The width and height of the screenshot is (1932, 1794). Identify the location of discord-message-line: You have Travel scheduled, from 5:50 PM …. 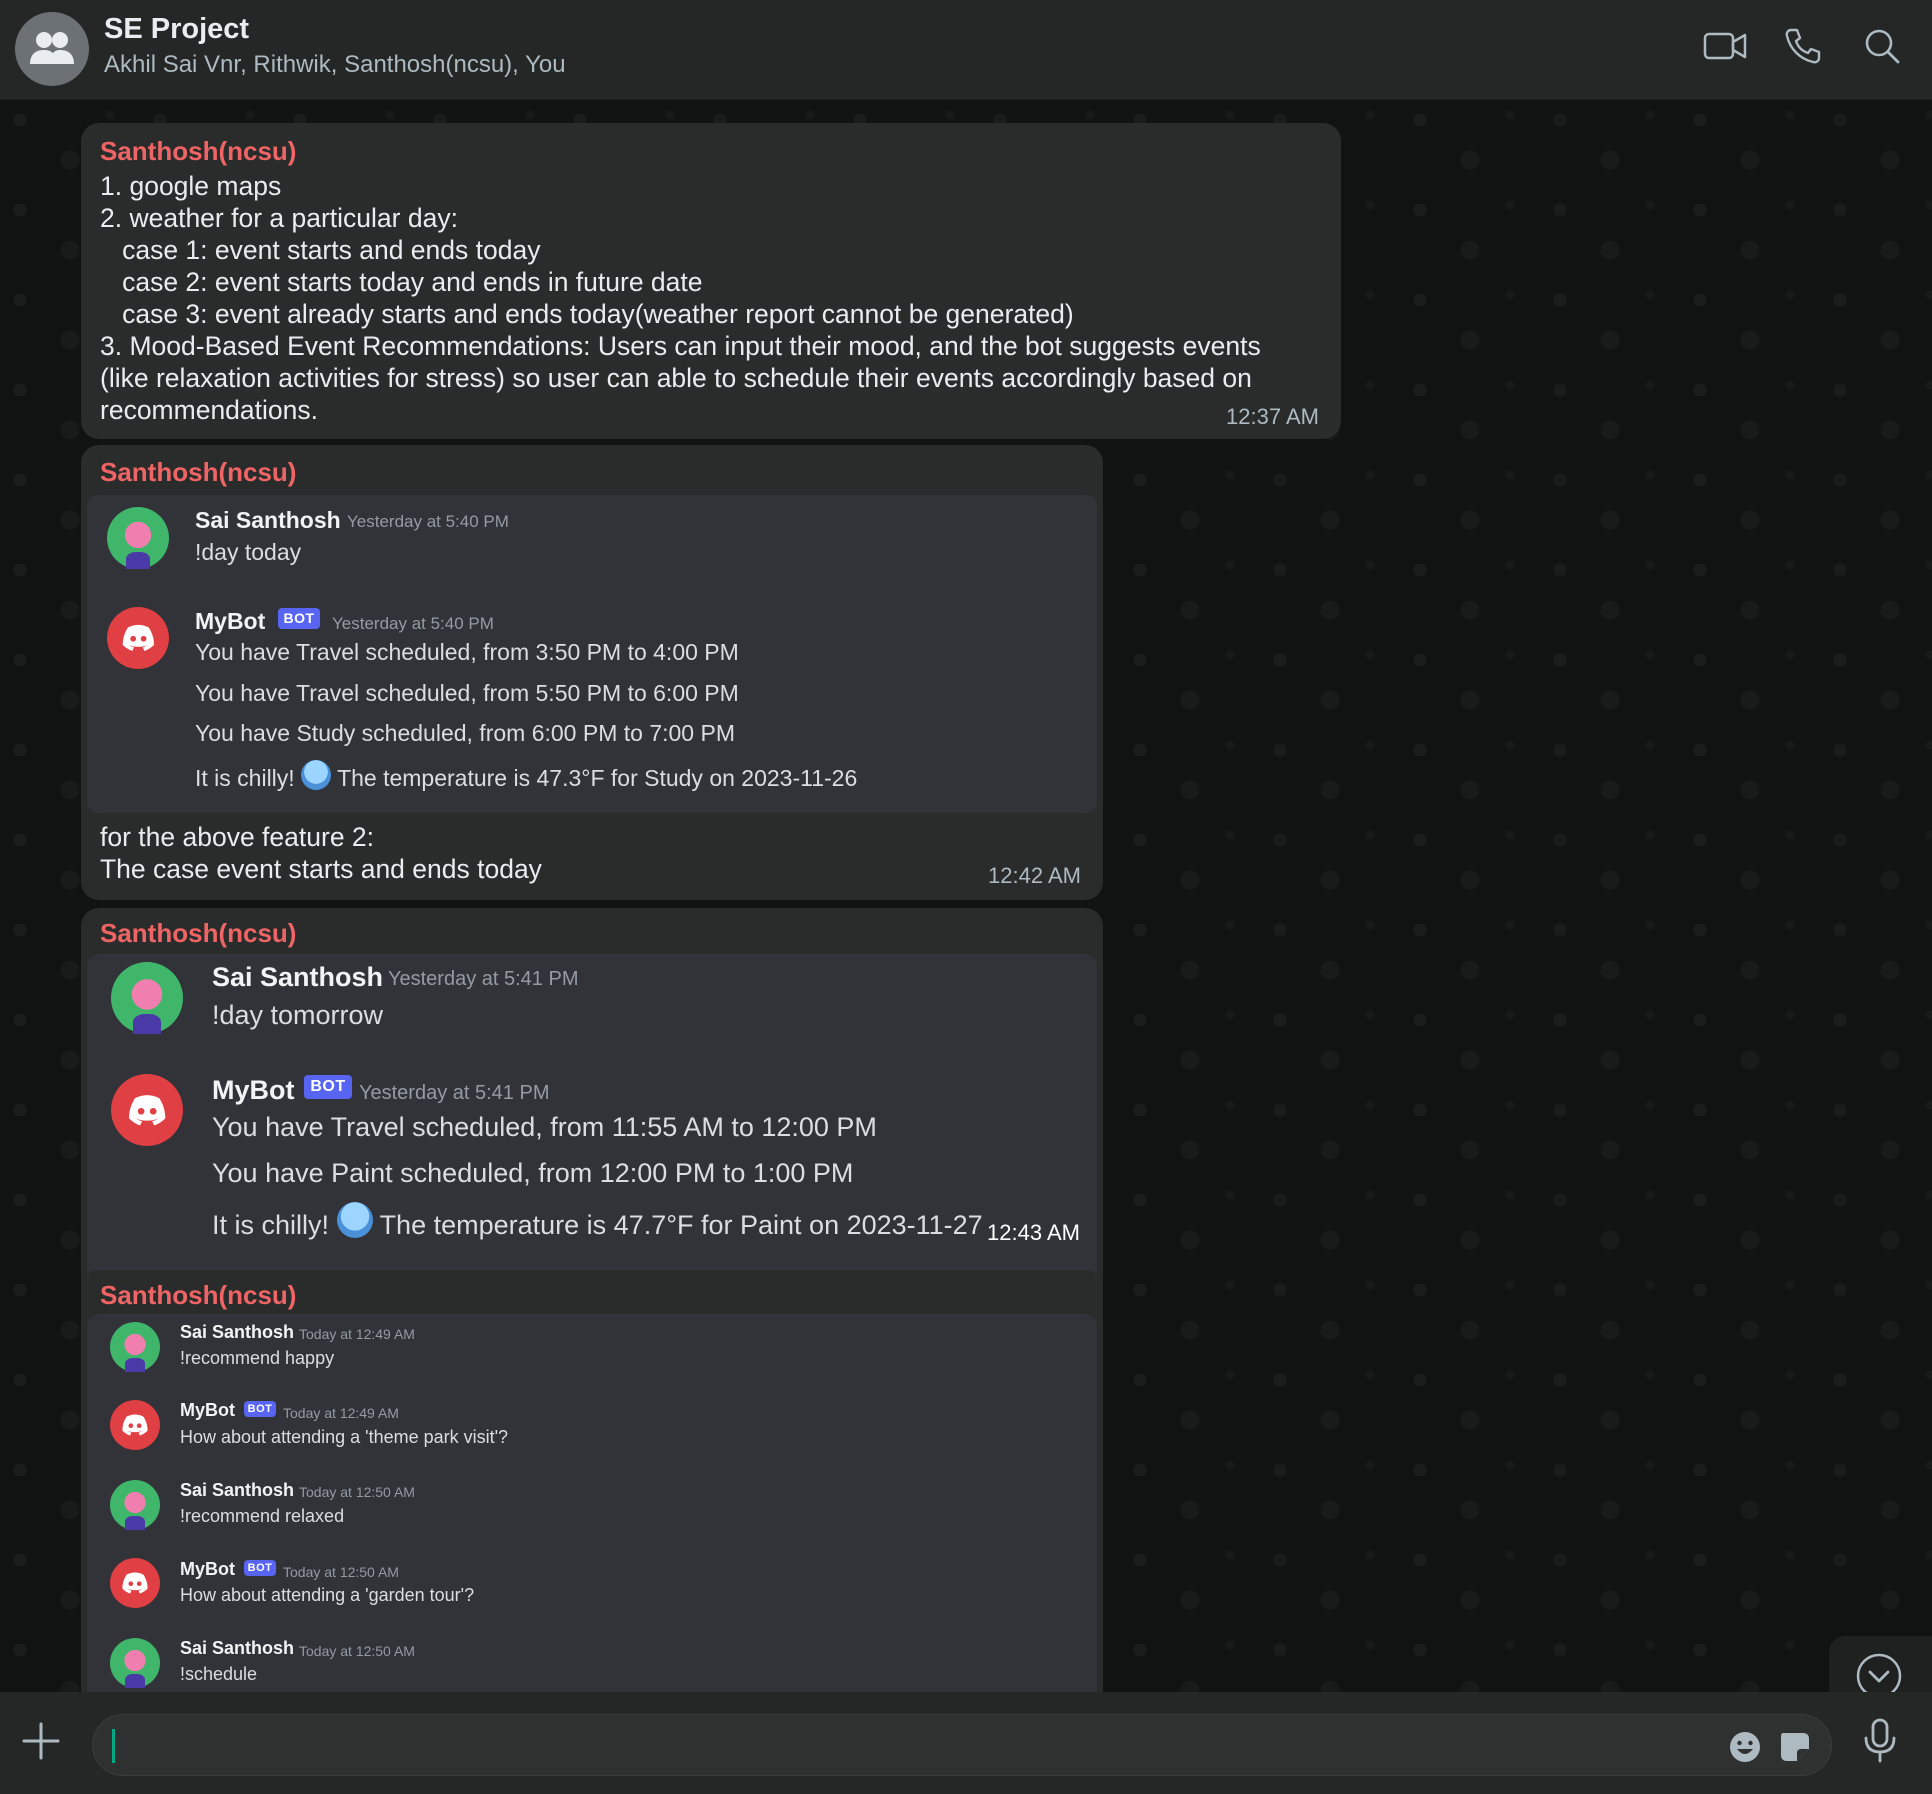
(467, 693).